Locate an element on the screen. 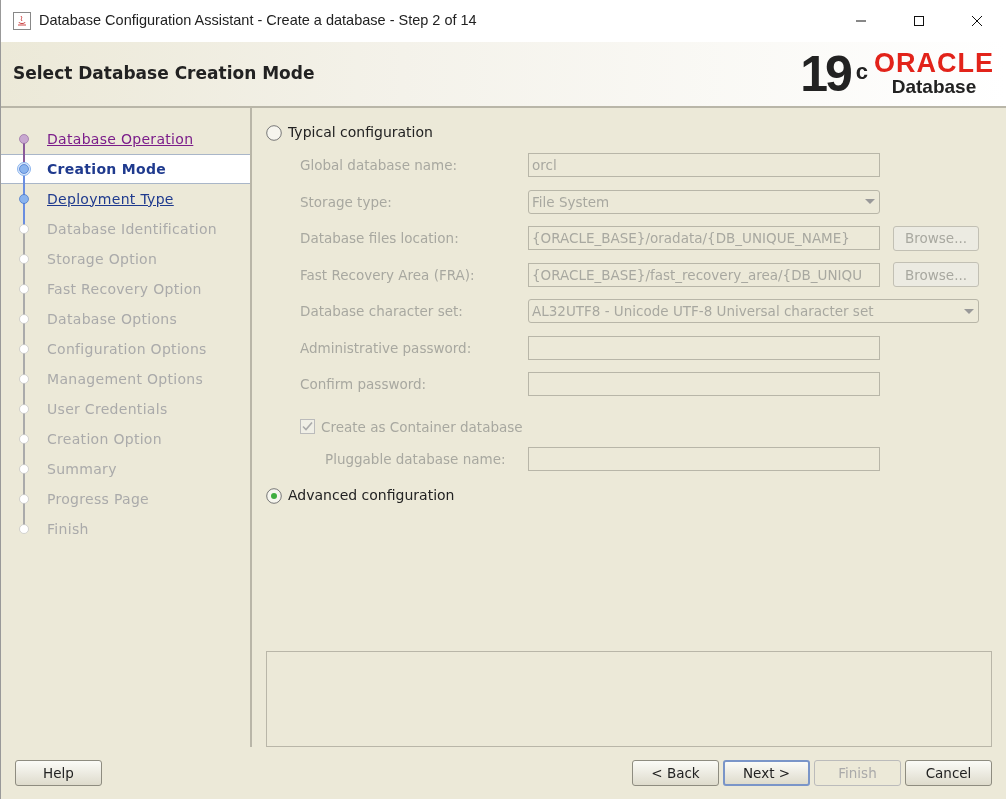 This screenshot has width=1006, height=799. close-icon is located at coordinates (977, 21).